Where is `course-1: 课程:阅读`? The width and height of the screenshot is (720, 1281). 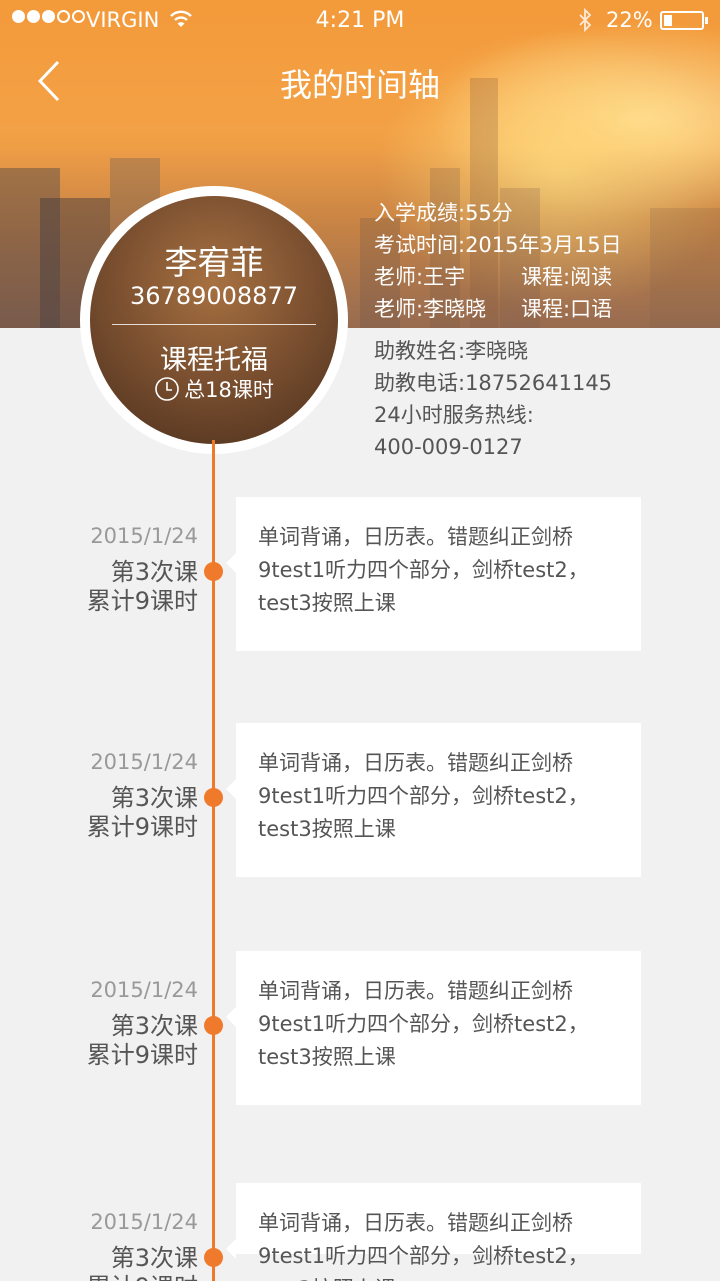
course-1: 课程:阅读 is located at coordinates (567, 277).